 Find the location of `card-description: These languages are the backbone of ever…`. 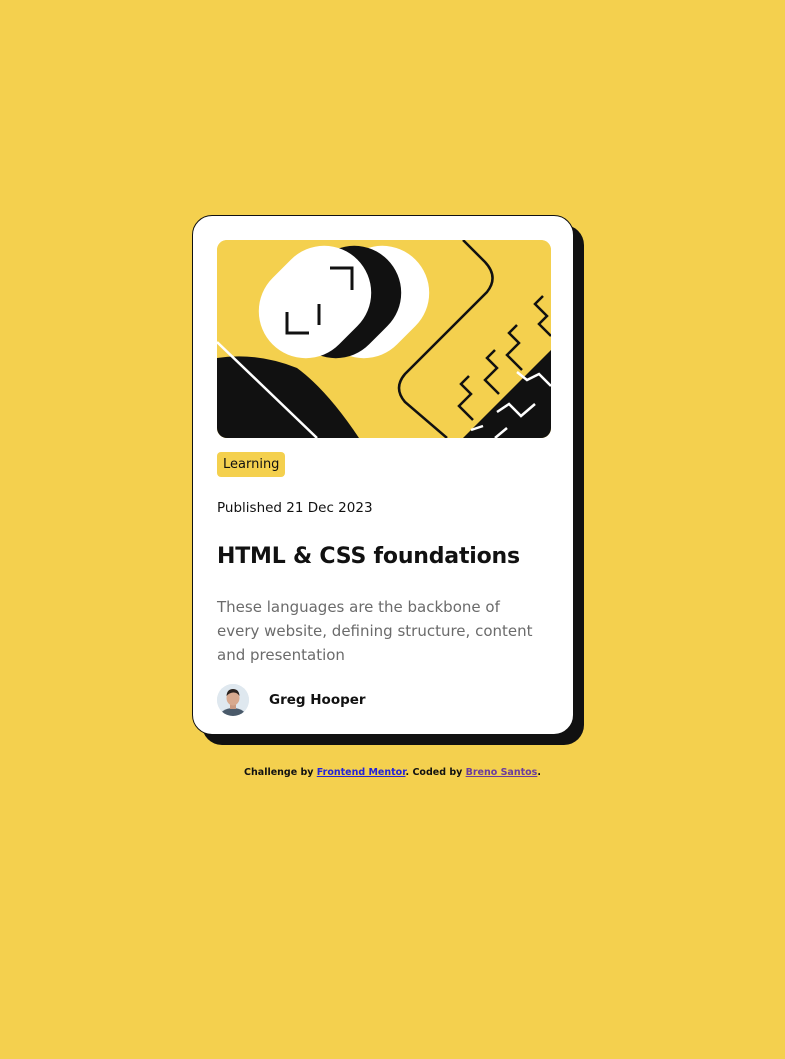

card-description: These languages are the backbone of ever… is located at coordinates (375, 631).